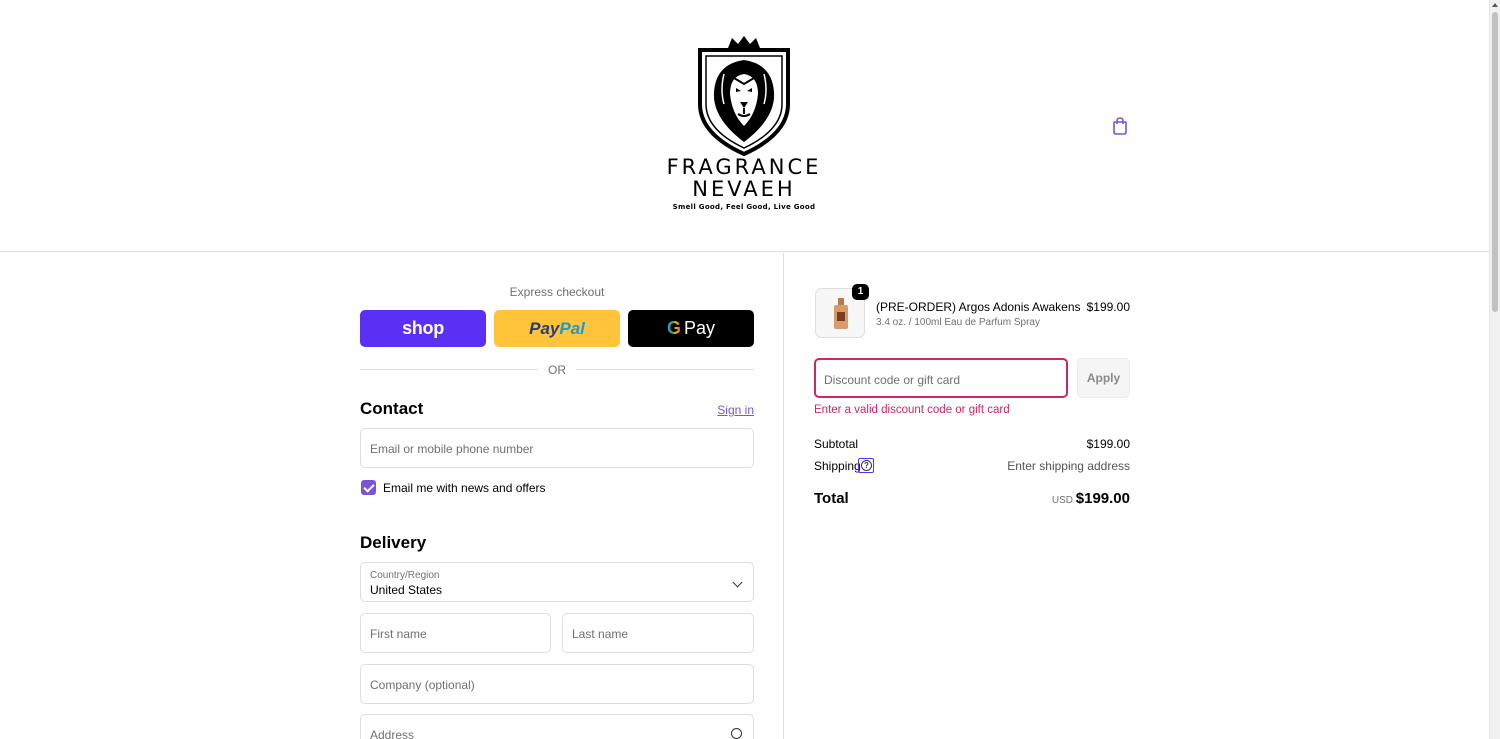 The image size is (1500, 739). What do you see at coordinates (455, 633) in the screenshot?
I see `first-name-field: First name` at bounding box center [455, 633].